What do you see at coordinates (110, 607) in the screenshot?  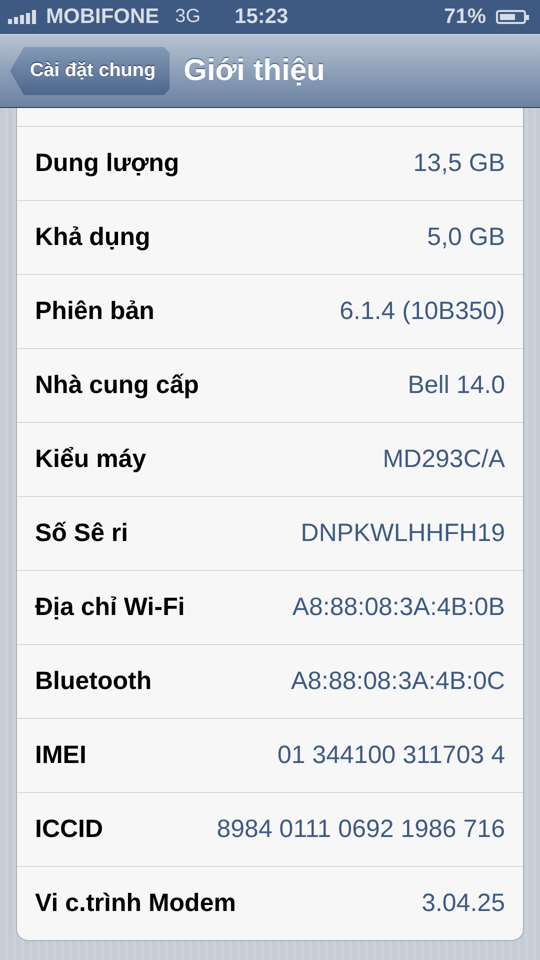 I see `row-label: Địa chỉ Wi-Fi` at bounding box center [110, 607].